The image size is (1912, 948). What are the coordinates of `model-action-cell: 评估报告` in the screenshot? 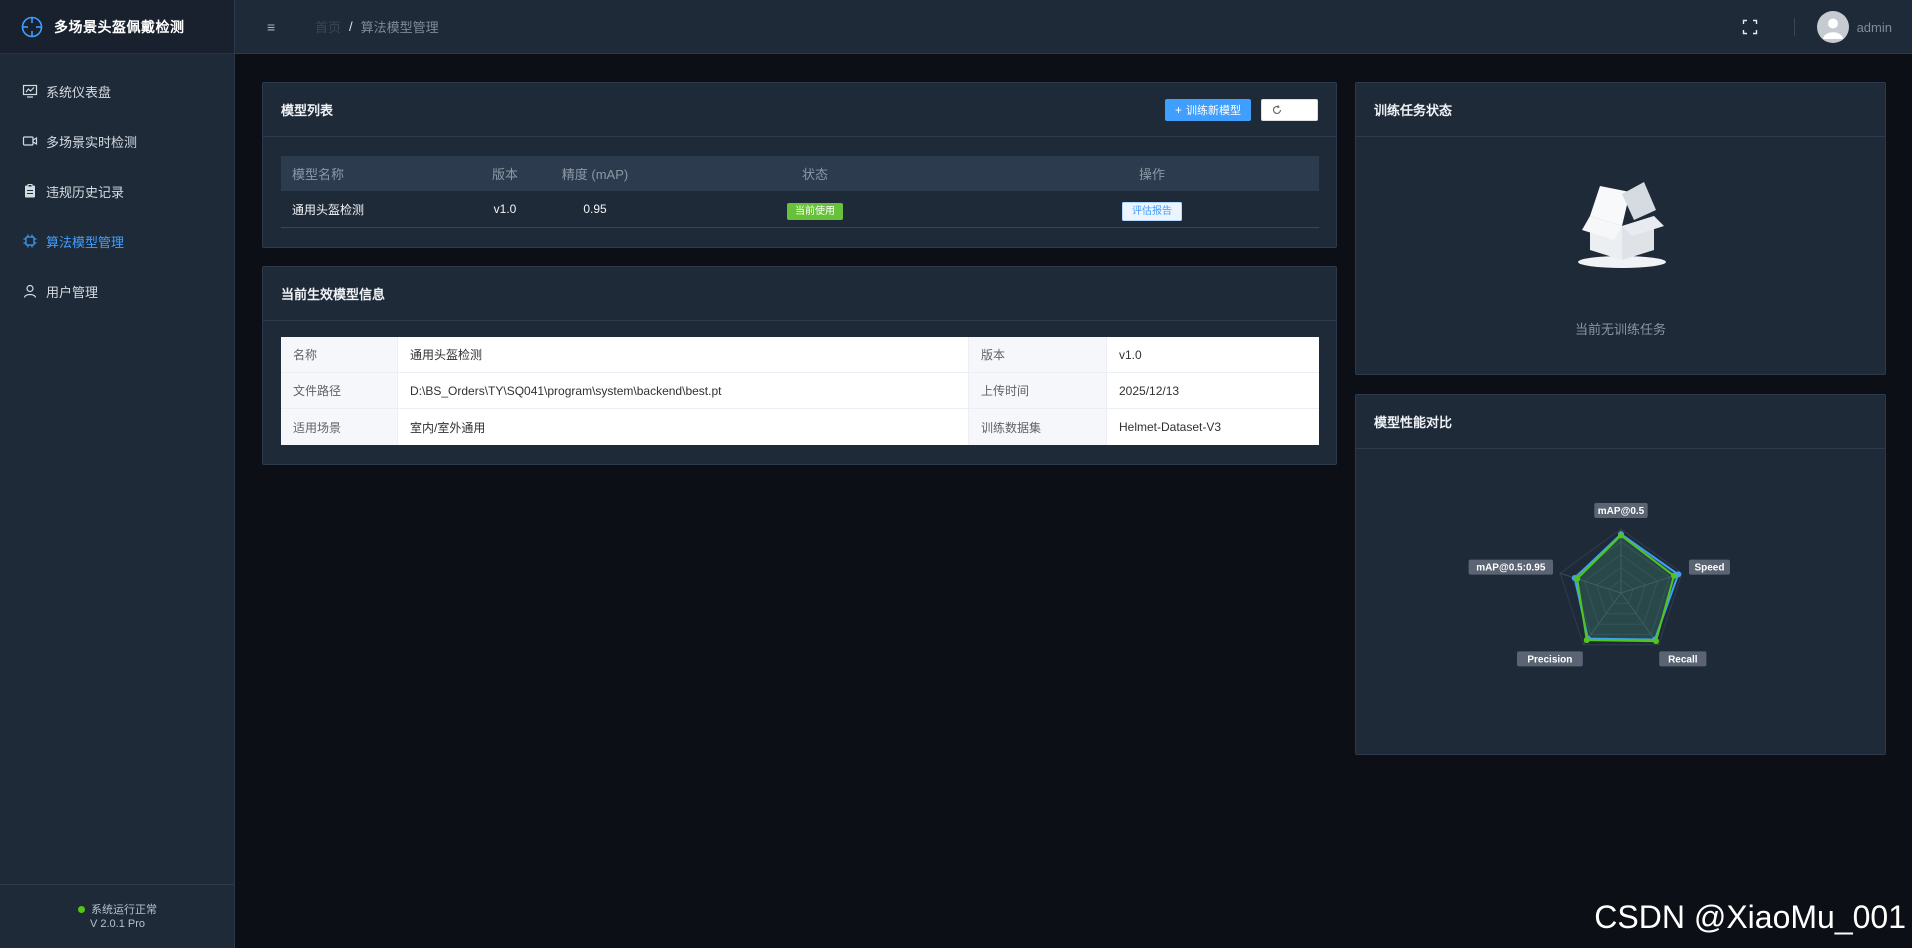 It's located at (1152, 211).